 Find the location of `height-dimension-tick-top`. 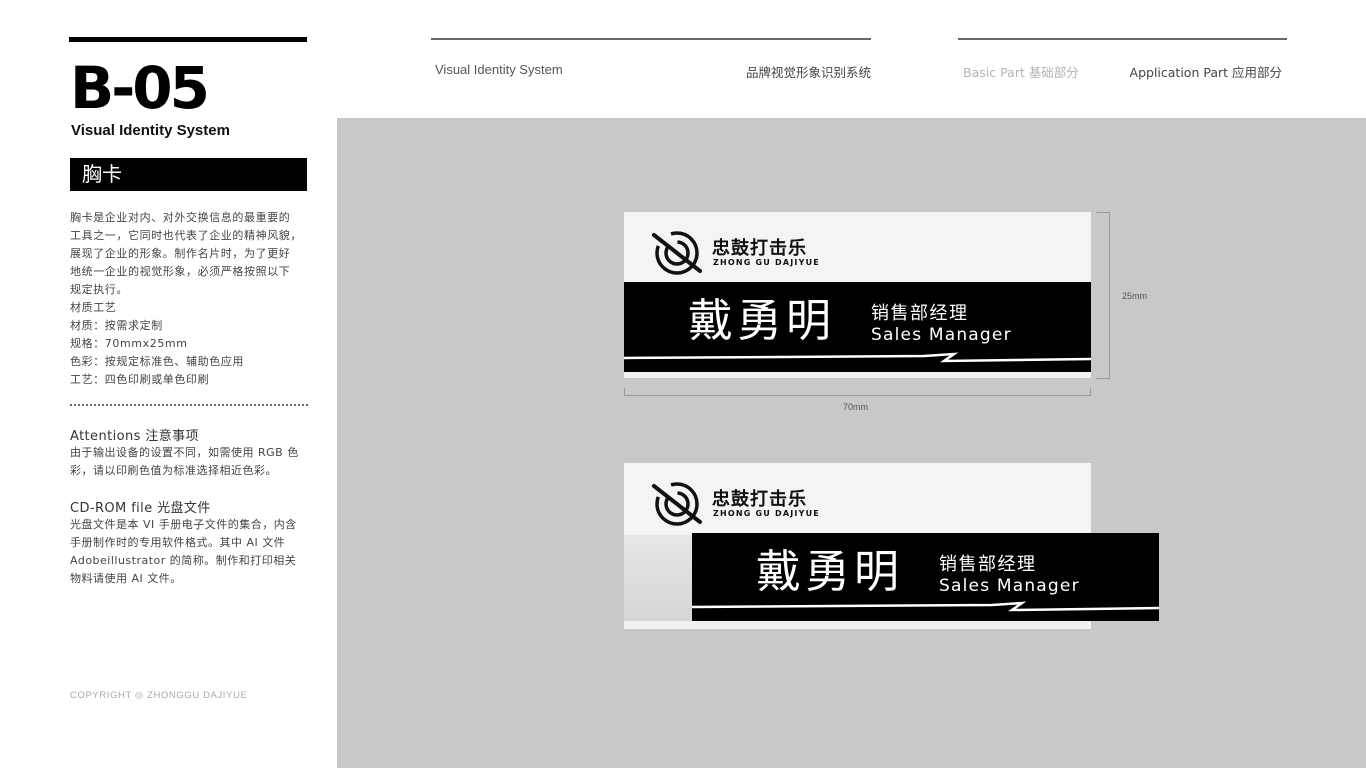

height-dimension-tick-top is located at coordinates (1103, 212).